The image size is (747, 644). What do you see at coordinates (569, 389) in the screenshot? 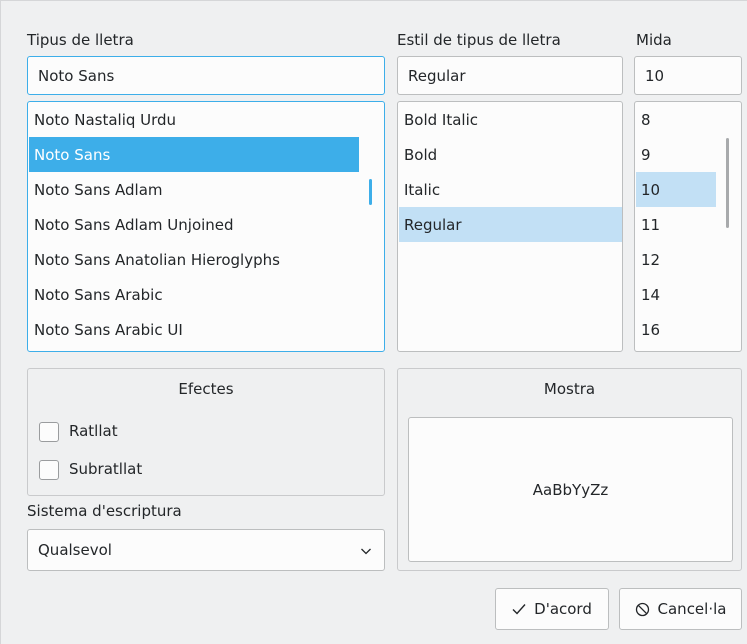
I see `sample-title: Mostra` at bounding box center [569, 389].